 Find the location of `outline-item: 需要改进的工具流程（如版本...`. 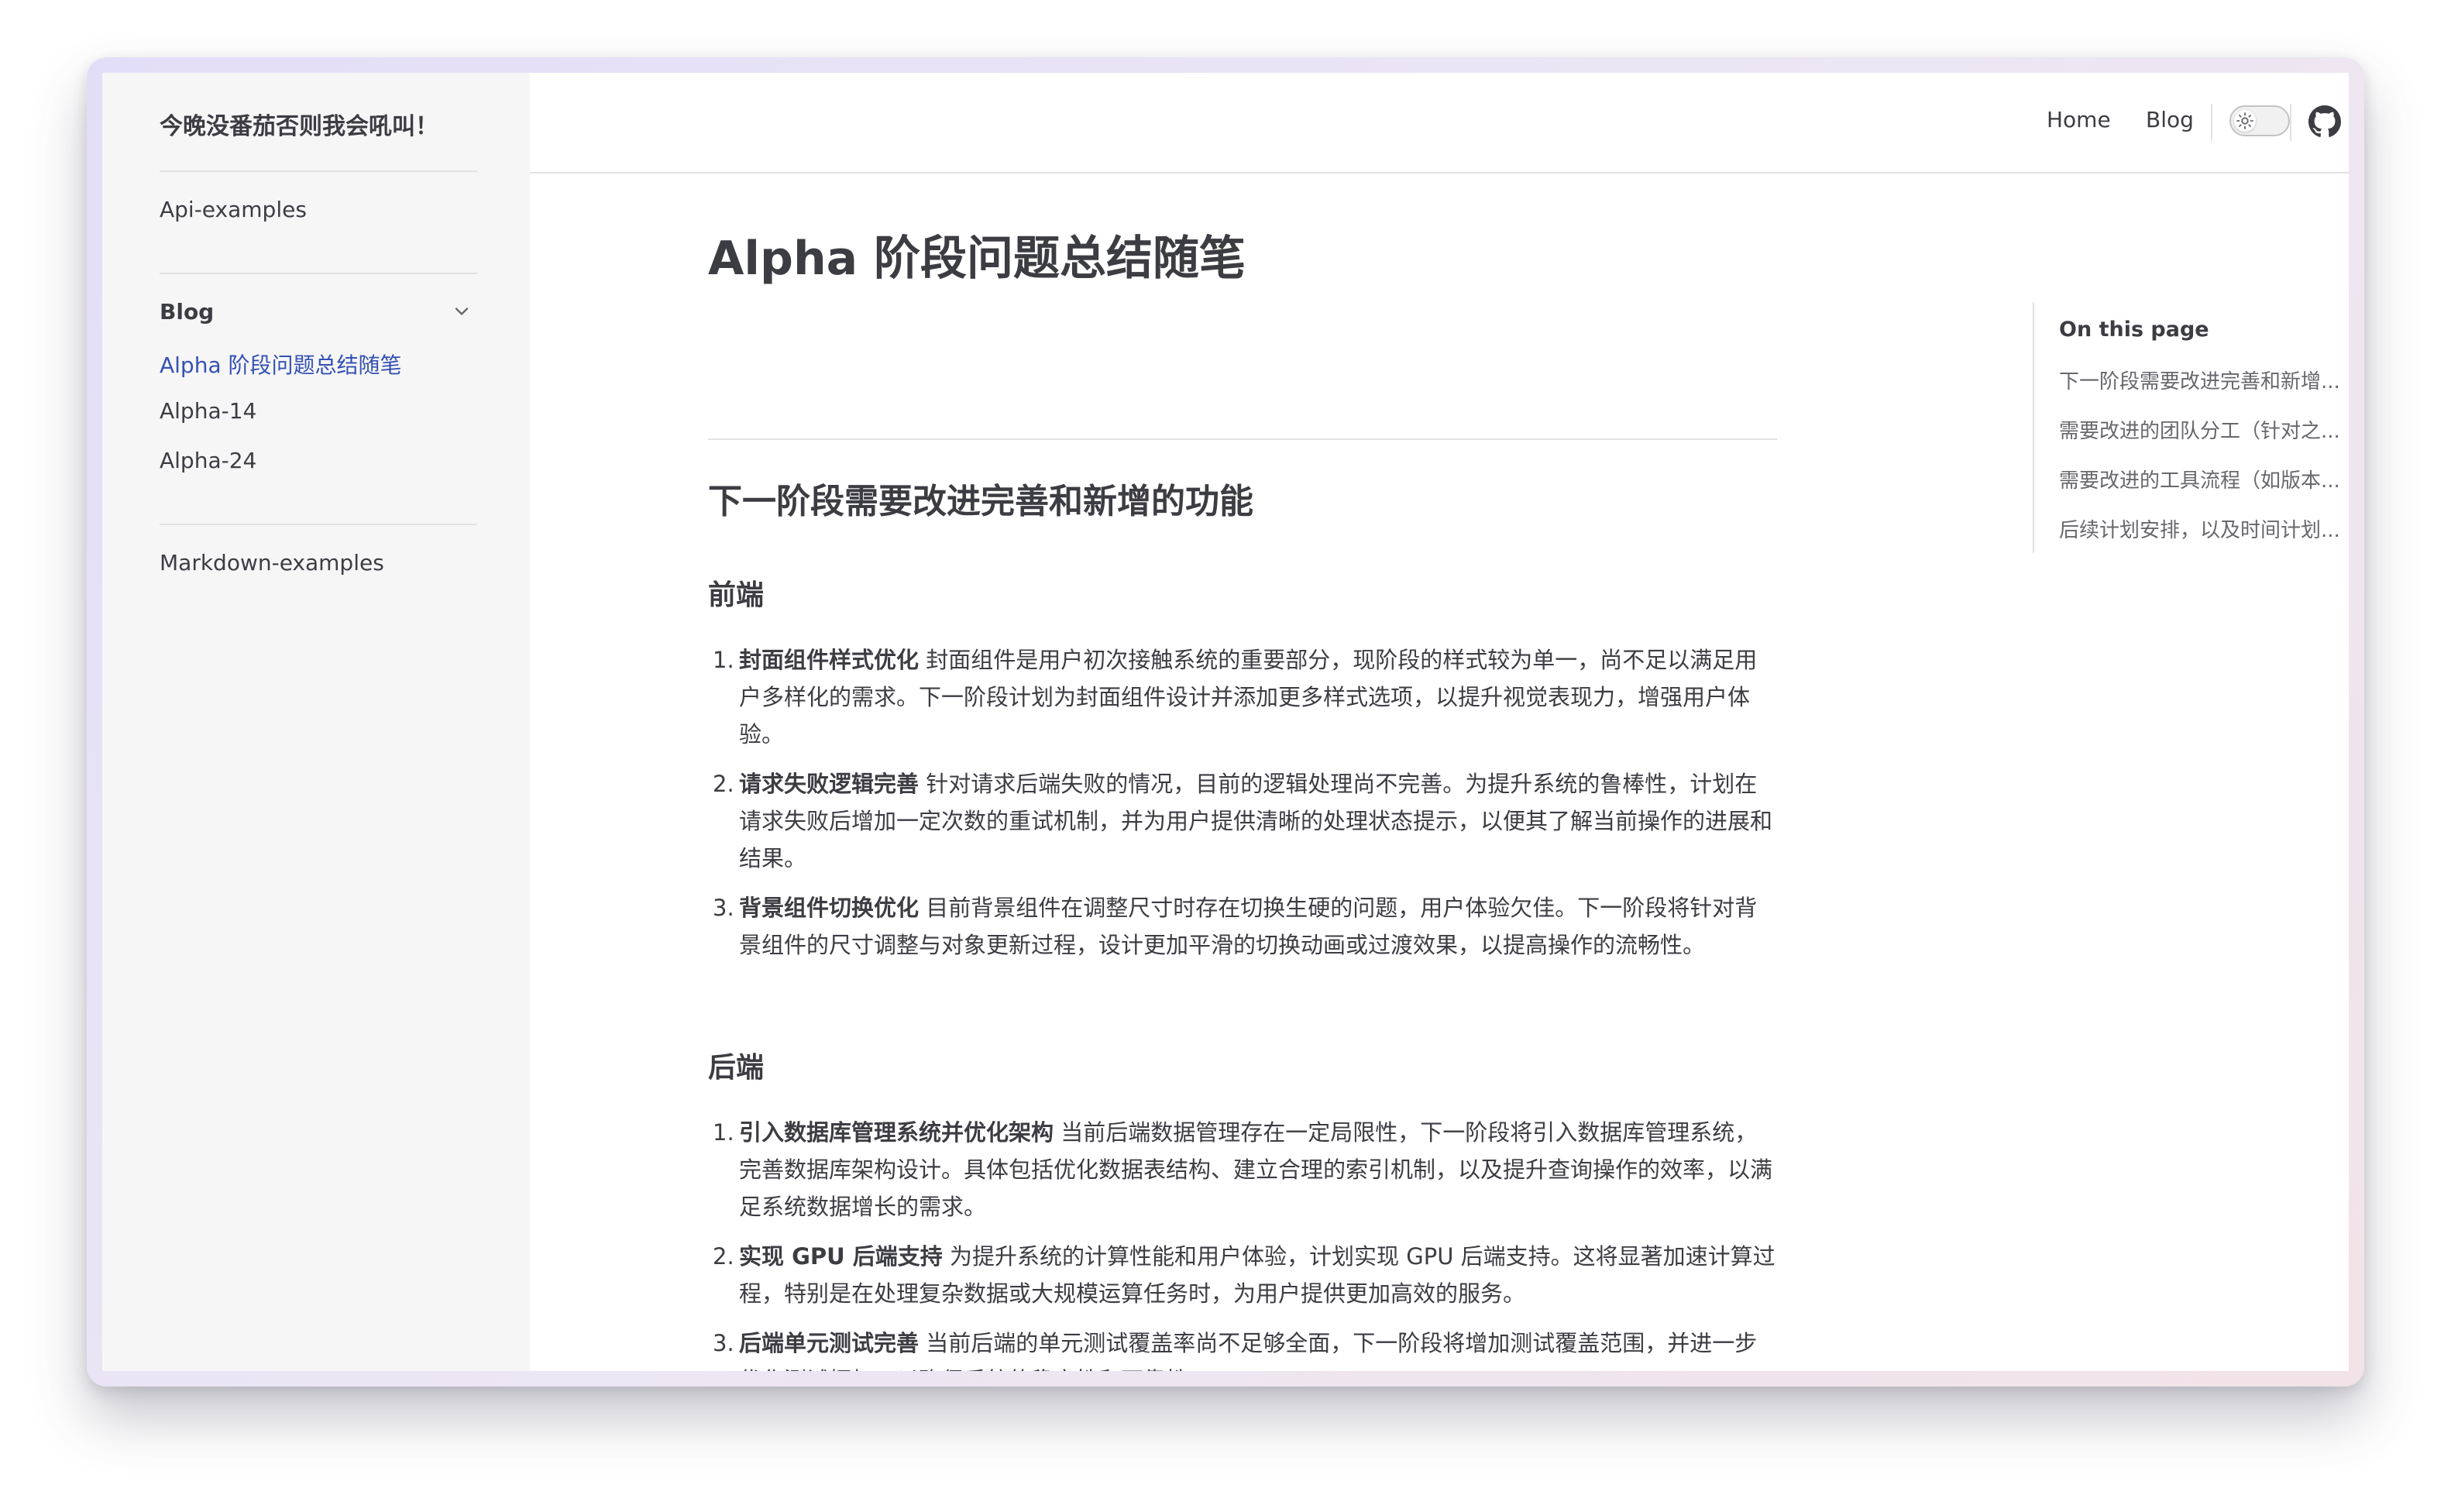

outline-item: 需要改进的工具流程（如版本... is located at coordinates (2204, 479).